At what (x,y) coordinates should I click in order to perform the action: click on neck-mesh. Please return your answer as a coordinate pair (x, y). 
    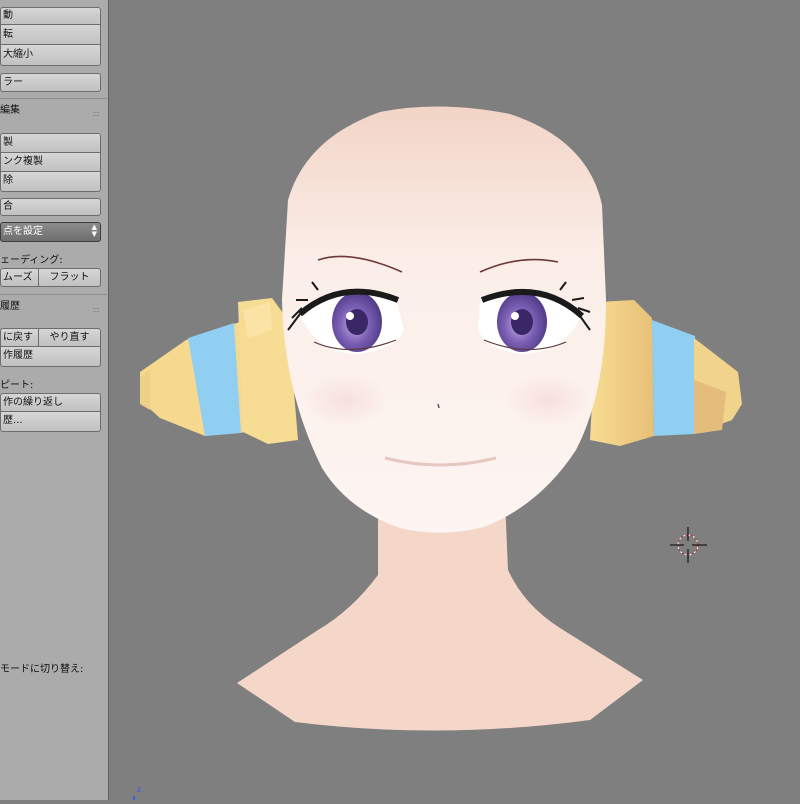
    Looking at the image, I should click on (440, 615).